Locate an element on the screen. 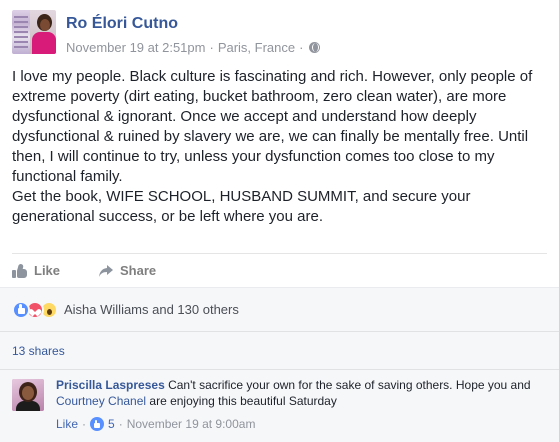 Image resolution: width=559 pixels, height=442 pixels. commenter-name: Priscilla Laspreses is located at coordinates (110, 385).